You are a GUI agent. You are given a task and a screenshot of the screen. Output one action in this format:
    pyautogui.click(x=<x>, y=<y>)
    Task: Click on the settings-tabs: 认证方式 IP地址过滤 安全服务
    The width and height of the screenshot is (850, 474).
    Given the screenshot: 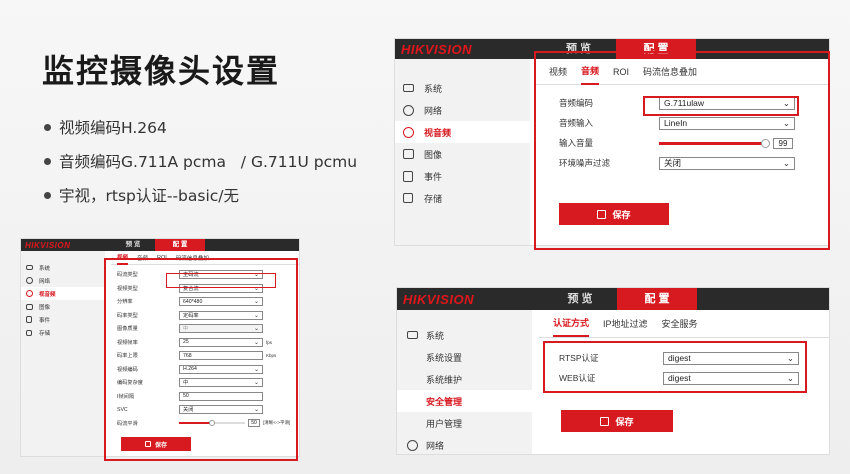 What is the action you would take?
    pyautogui.click(x=684, y=324)
    